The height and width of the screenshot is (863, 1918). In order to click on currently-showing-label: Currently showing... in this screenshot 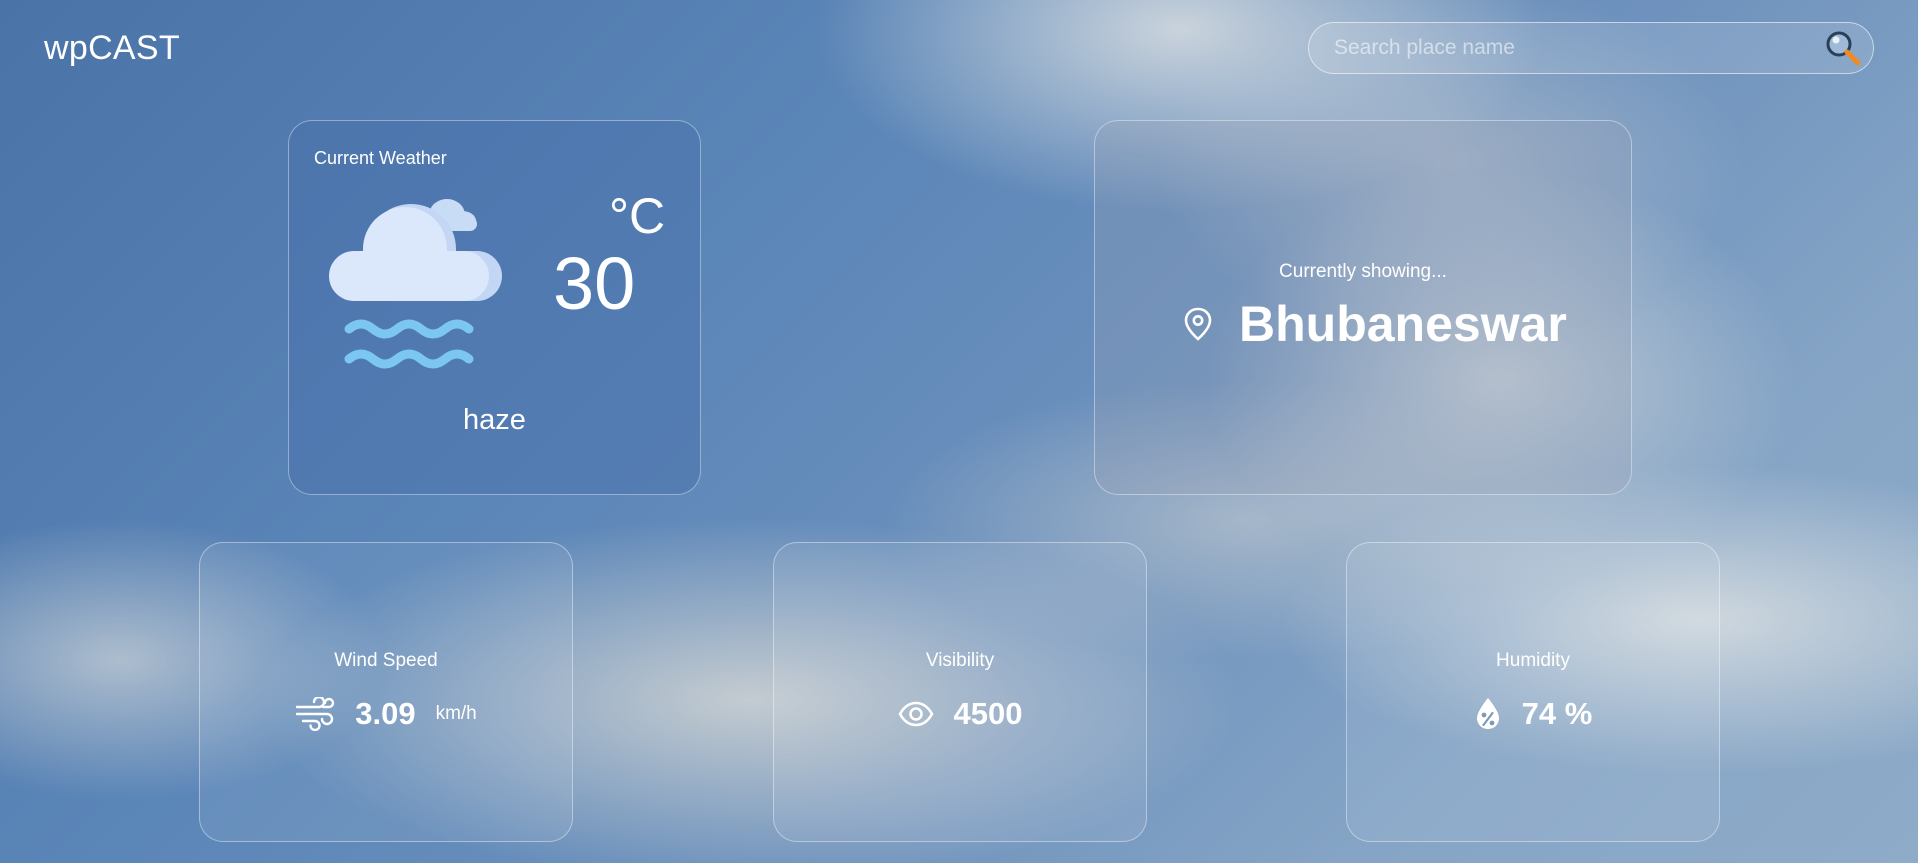, I will do `click(1363, 271)`.